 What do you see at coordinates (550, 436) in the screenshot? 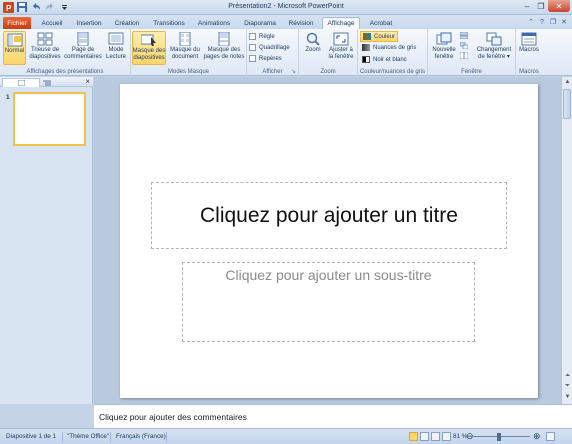
I see `fit-slide-icon` at bounding box center [550, 436].